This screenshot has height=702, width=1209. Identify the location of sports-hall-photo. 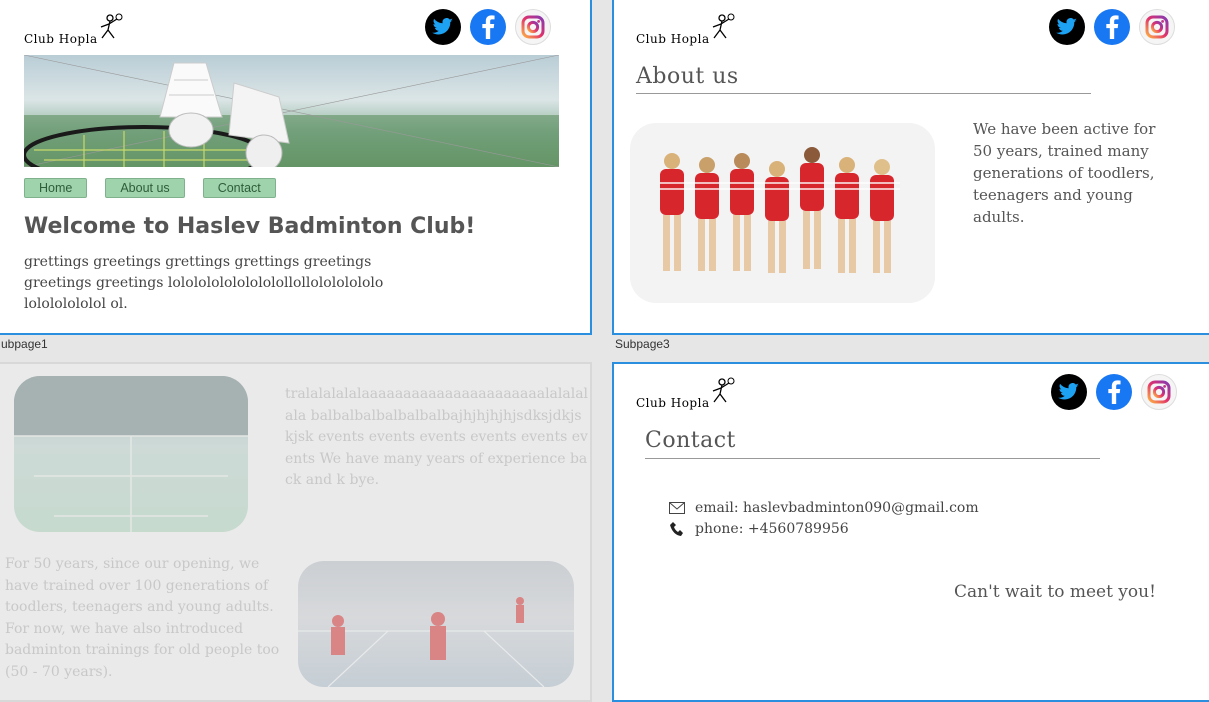
(131, 454).